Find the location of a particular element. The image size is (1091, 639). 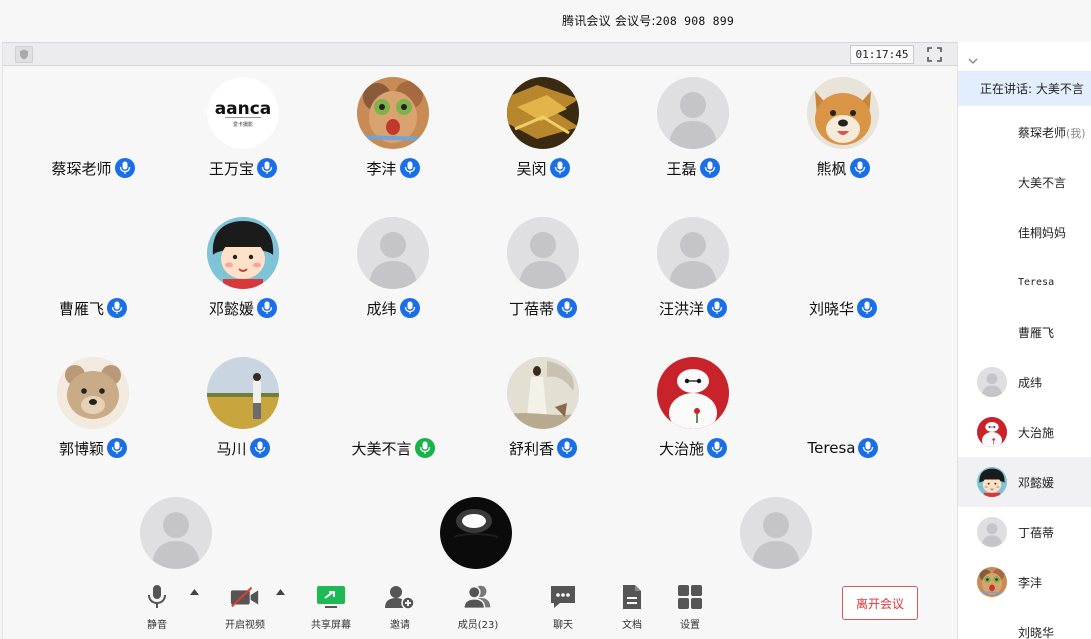

participant-name: 大美不言 is located at coordinates (381, 448).